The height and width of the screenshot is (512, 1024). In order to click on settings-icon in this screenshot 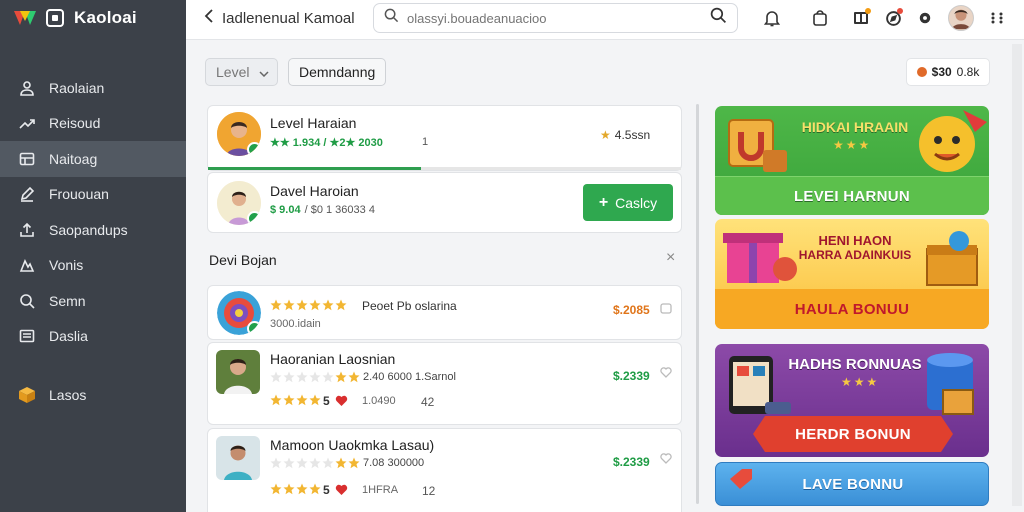, I will do `click(925, 18)`.